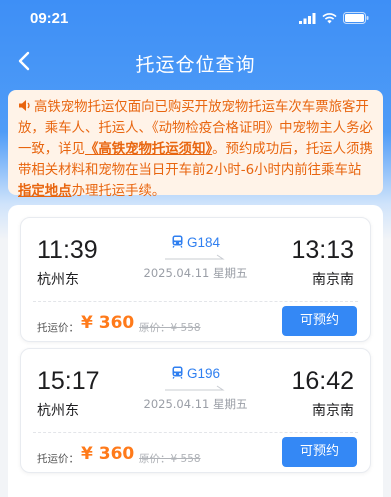 This screenshot has height=497, width=391. I want to click on status-bar: 09:21, so click(195, 20).